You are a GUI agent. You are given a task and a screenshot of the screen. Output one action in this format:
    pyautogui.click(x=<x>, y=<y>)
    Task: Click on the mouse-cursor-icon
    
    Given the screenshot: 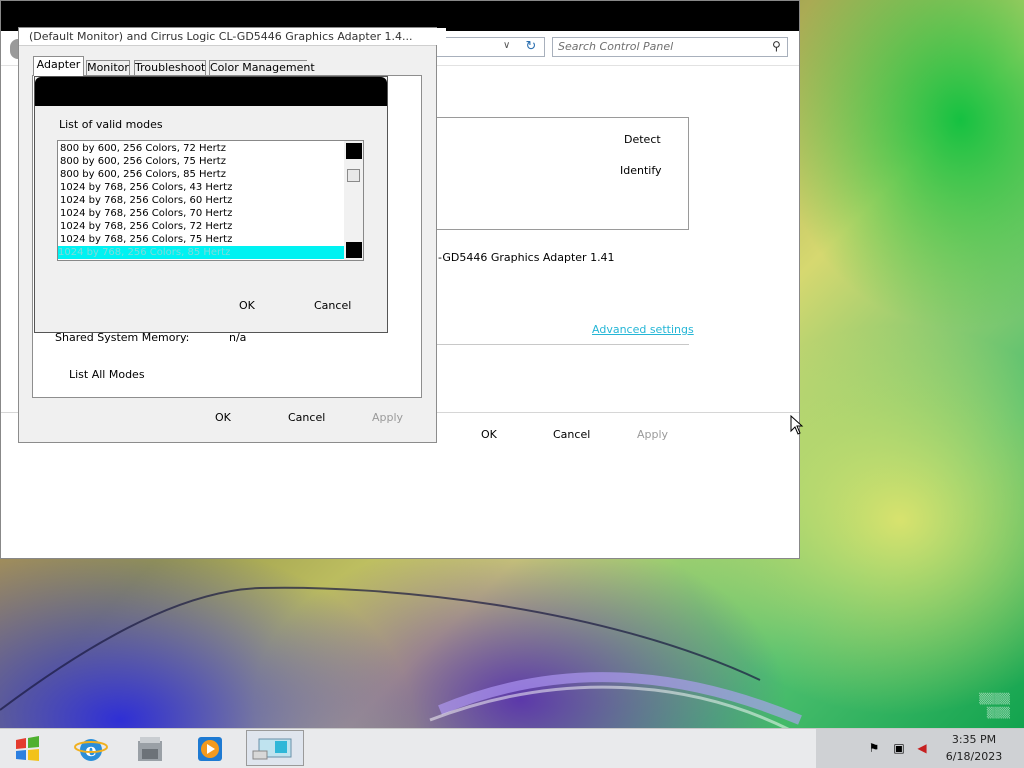 What is the action you would take?
    pyautogui.click(x=797, y=425)
    